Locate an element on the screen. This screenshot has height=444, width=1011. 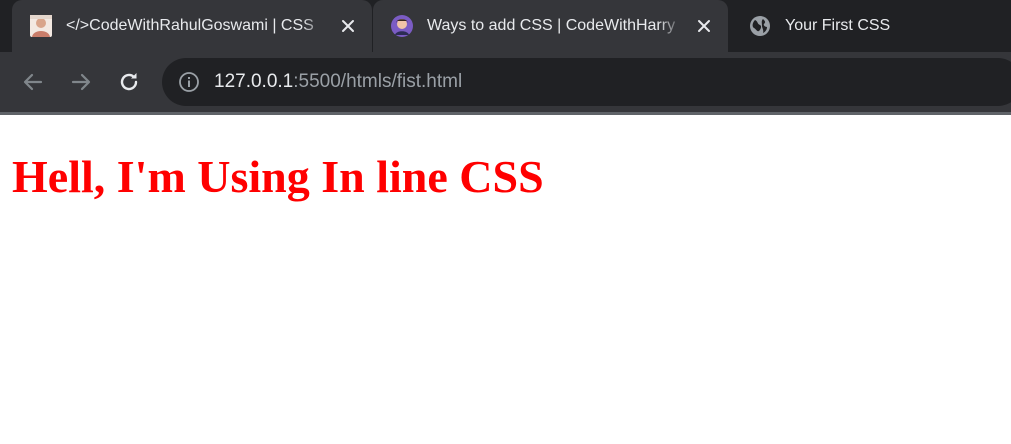
tab-your-first-css: Your First CSS is located at coordinates (871, 26).